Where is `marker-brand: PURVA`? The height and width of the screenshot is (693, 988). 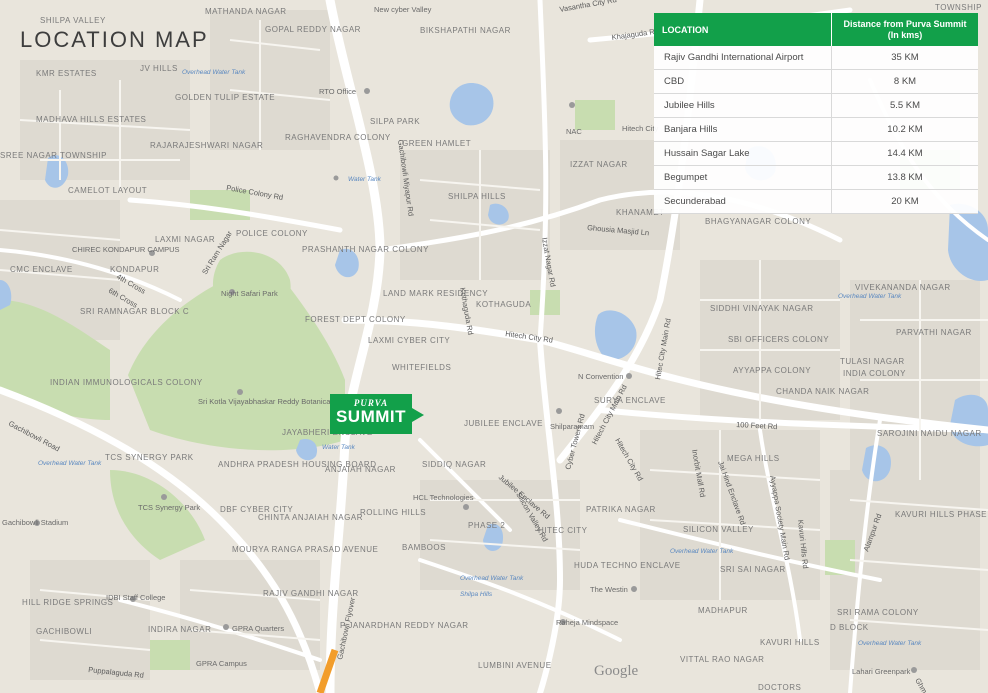
marker-brand: PURVA is located at coordinates (371, 403).